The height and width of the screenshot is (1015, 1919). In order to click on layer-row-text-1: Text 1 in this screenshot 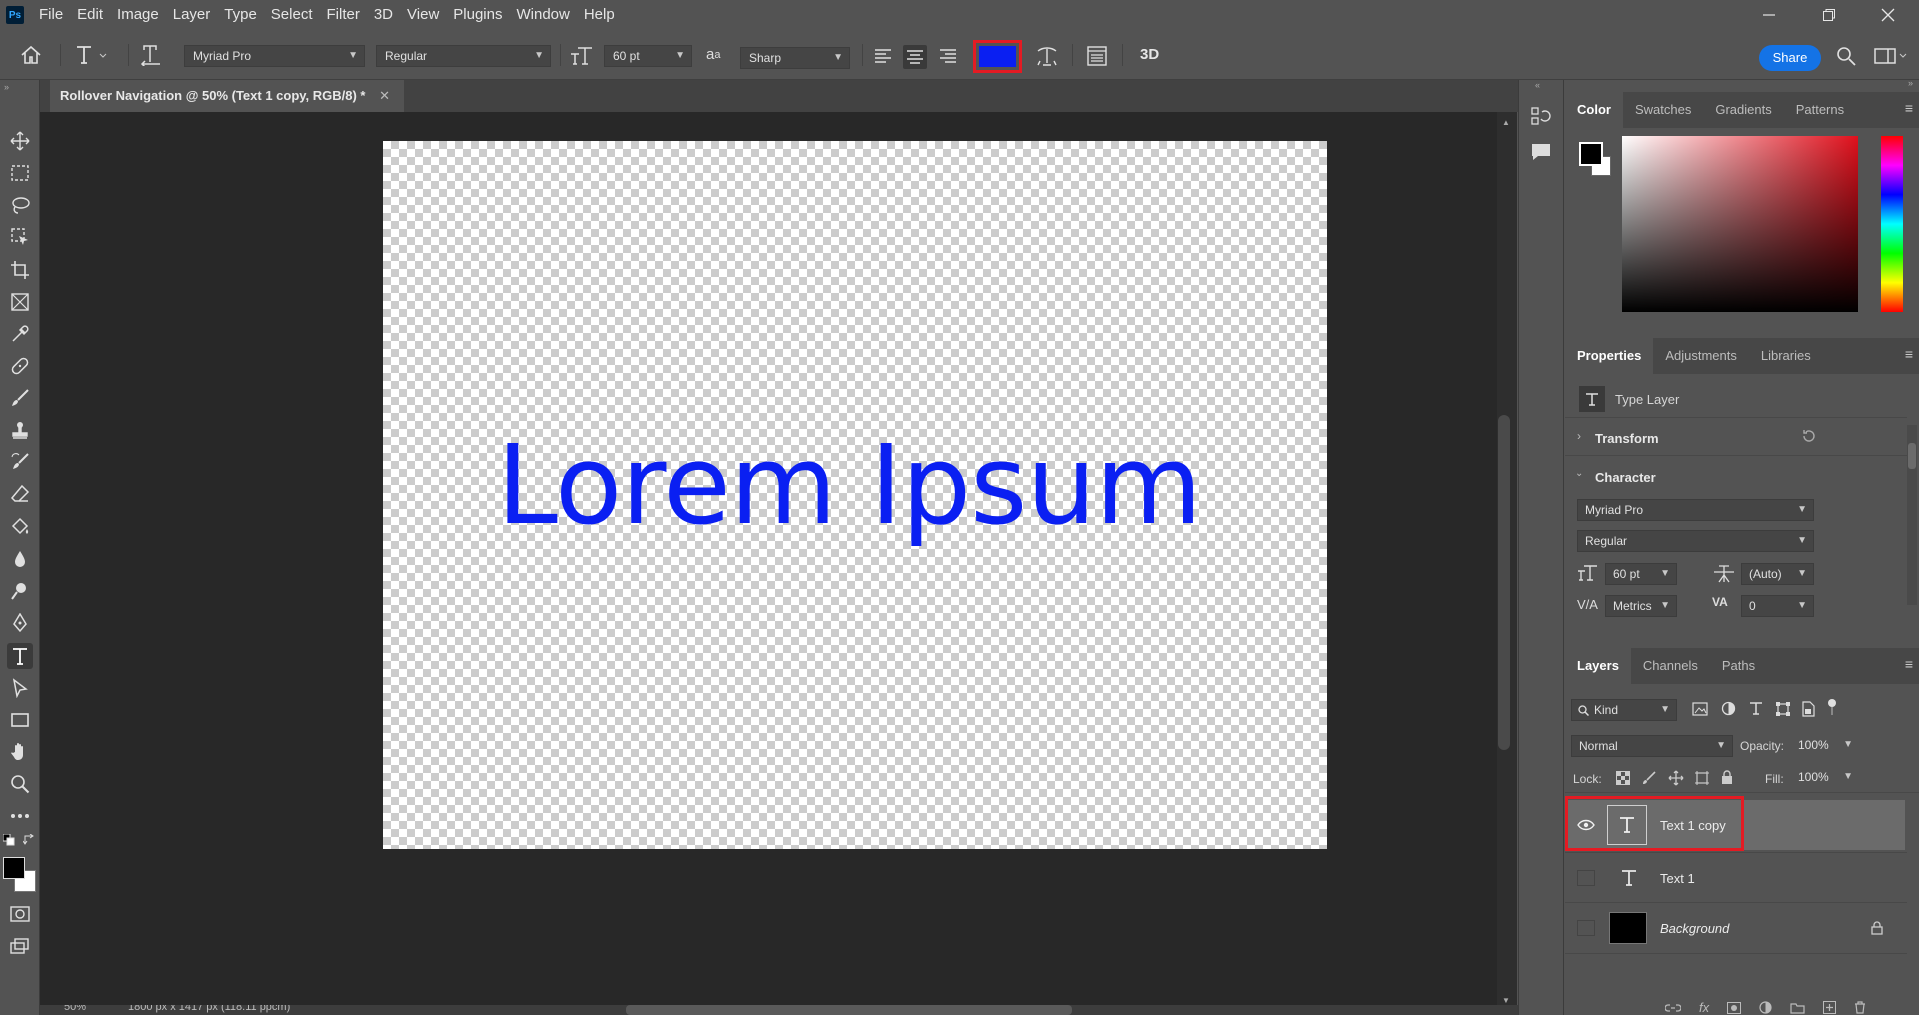, I will do `click(1735, 878)`.